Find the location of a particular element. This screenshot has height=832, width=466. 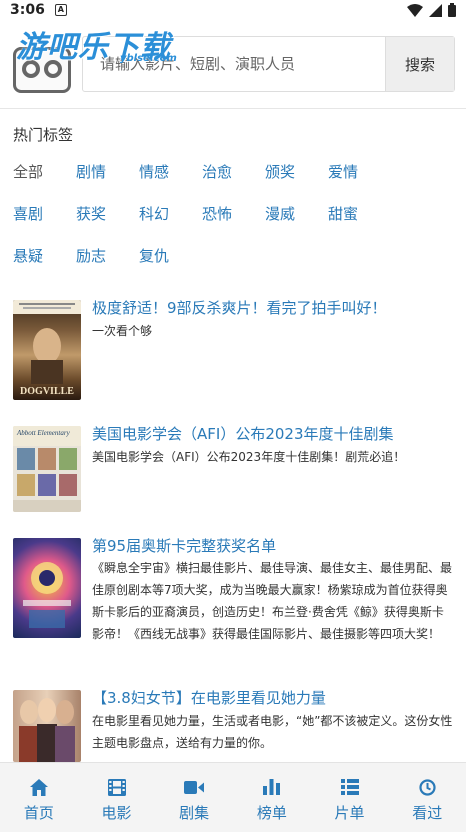

nav-item-rankings: 榜单 is located at coordinates (272, 797).